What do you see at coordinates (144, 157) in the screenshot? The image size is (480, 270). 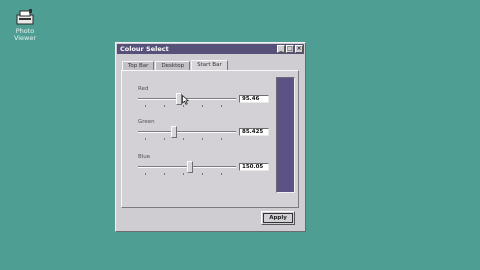 I see `blue-label: Blue` at bounding box center [144, 157].